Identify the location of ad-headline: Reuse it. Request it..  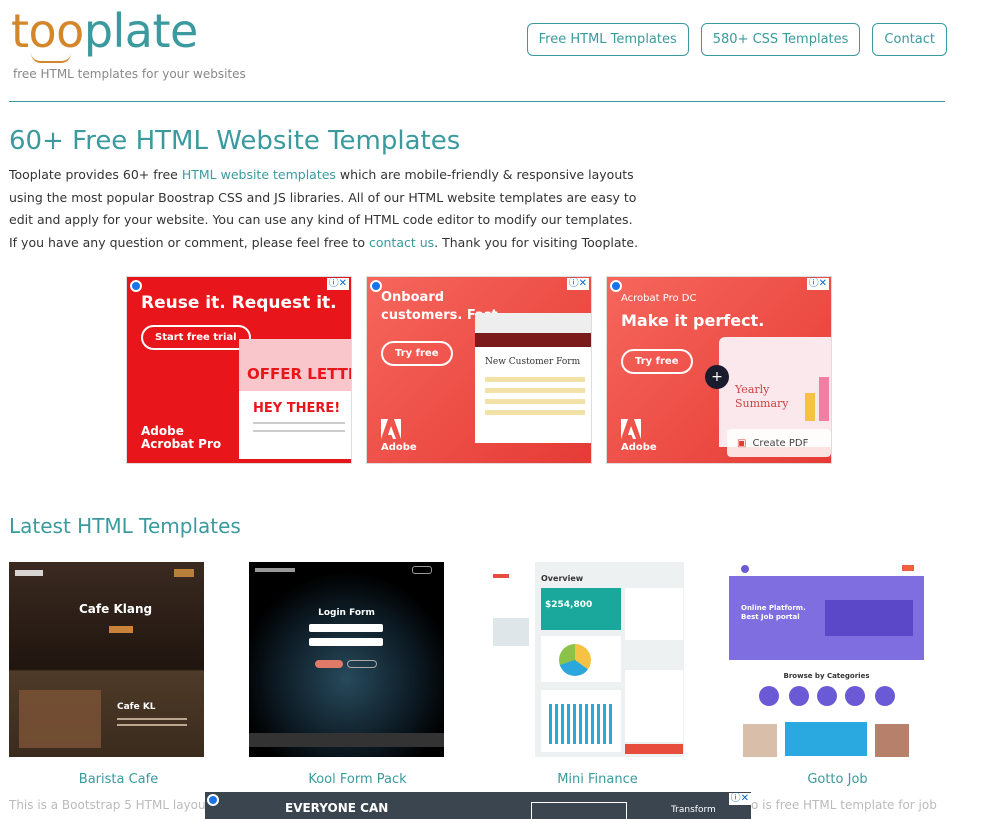
(239, 303).